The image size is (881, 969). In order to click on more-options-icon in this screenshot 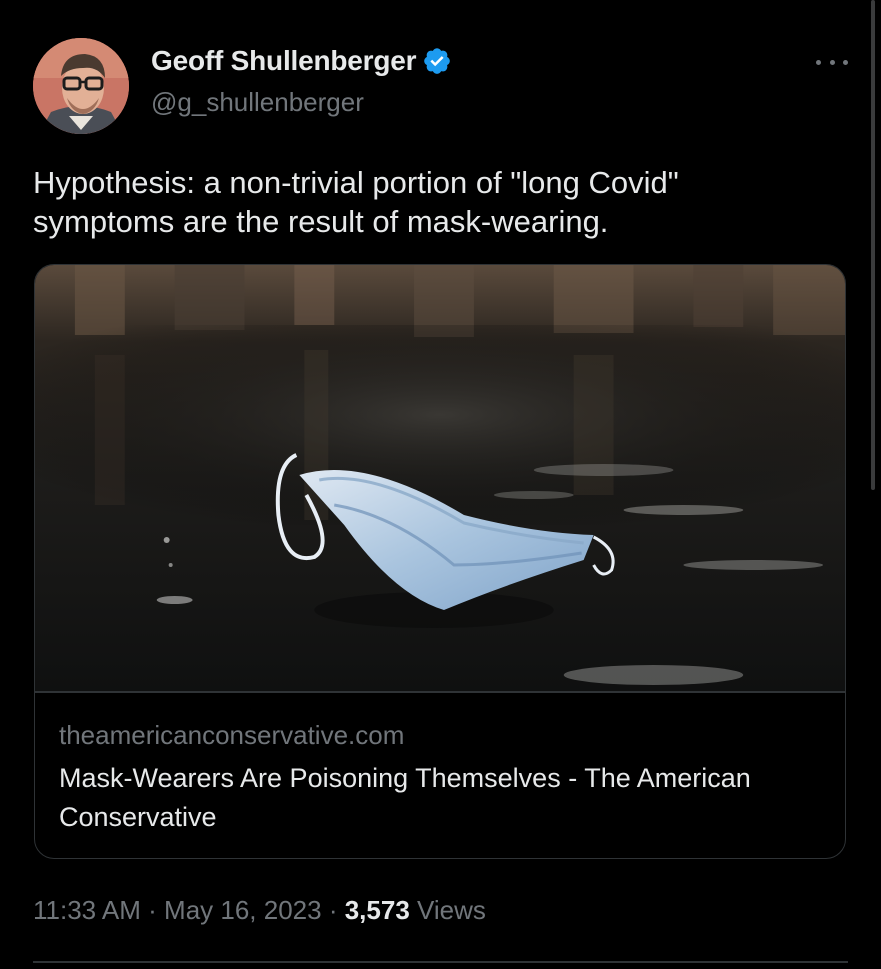, I will do `click(832, 62)`.